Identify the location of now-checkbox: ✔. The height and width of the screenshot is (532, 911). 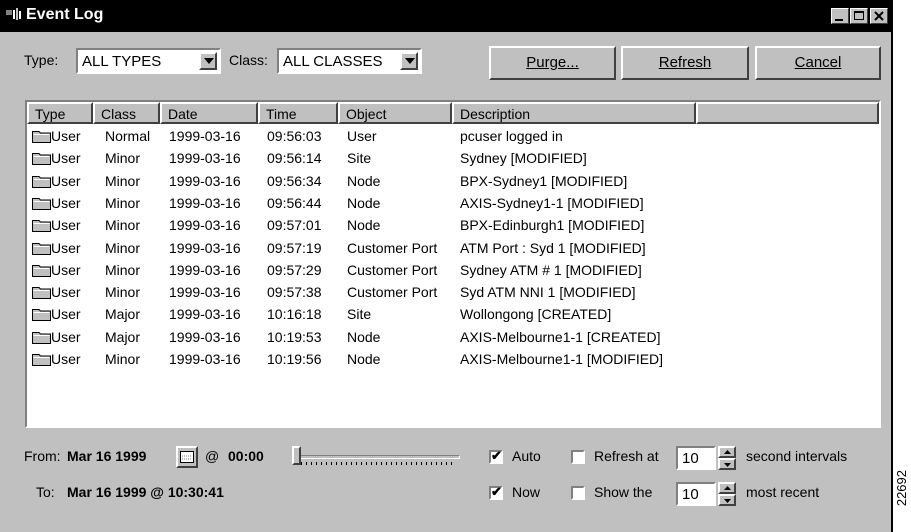
(496, 492).